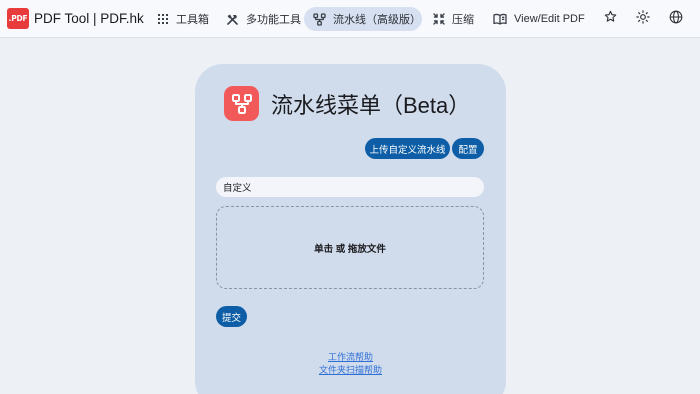 Image resolution: width=700 pixels, height=394 pixels. Describe the element at coordinates (371, 105) in the screenshot. I see `page-title: 流水线菜单（Beta）` at that location.